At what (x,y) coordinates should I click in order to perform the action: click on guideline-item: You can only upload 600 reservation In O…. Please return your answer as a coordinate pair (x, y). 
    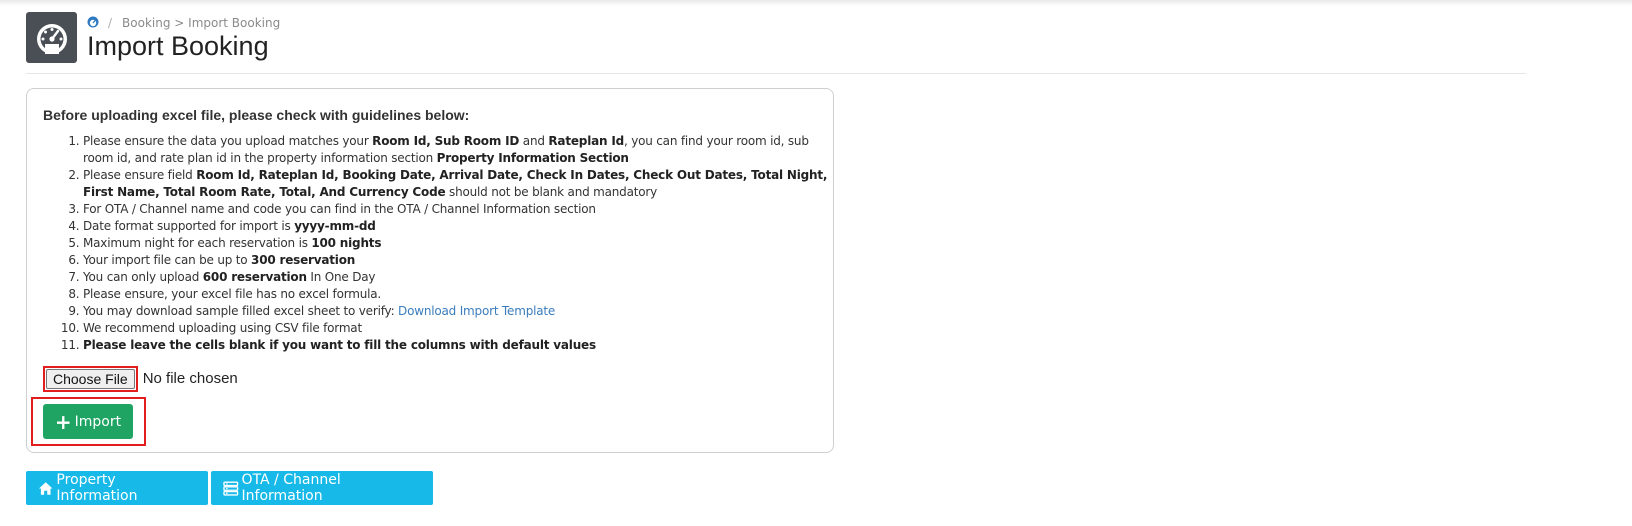
    Looking at the image, I should click on (458, 277).